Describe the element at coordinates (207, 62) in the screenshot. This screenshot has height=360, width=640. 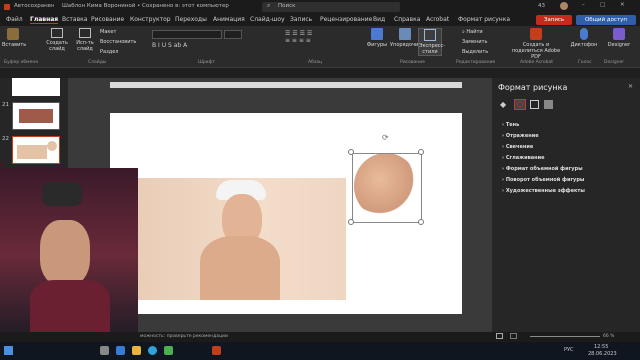
I see `group-font: Шрифт` at that location.